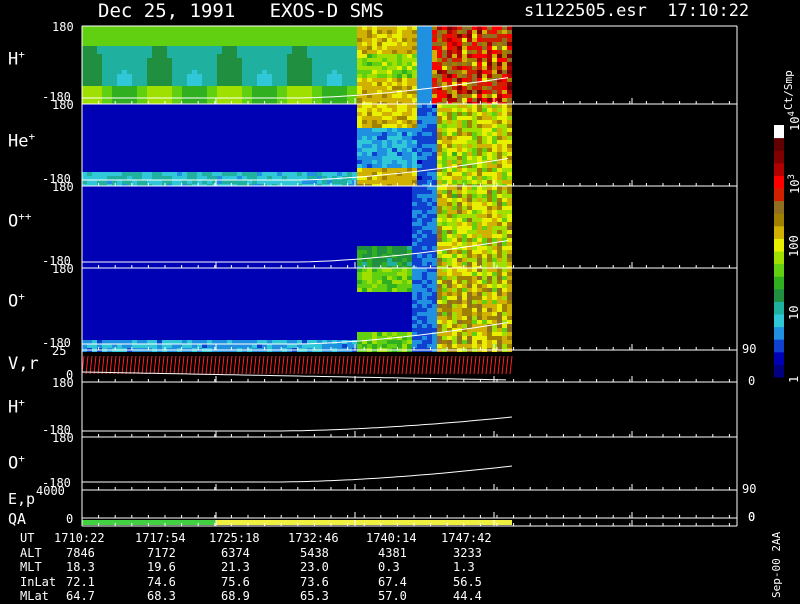 The height and width of the screenshot is (604, 800). I want to click on ephemeris-value: 5438, so click(314, 553).